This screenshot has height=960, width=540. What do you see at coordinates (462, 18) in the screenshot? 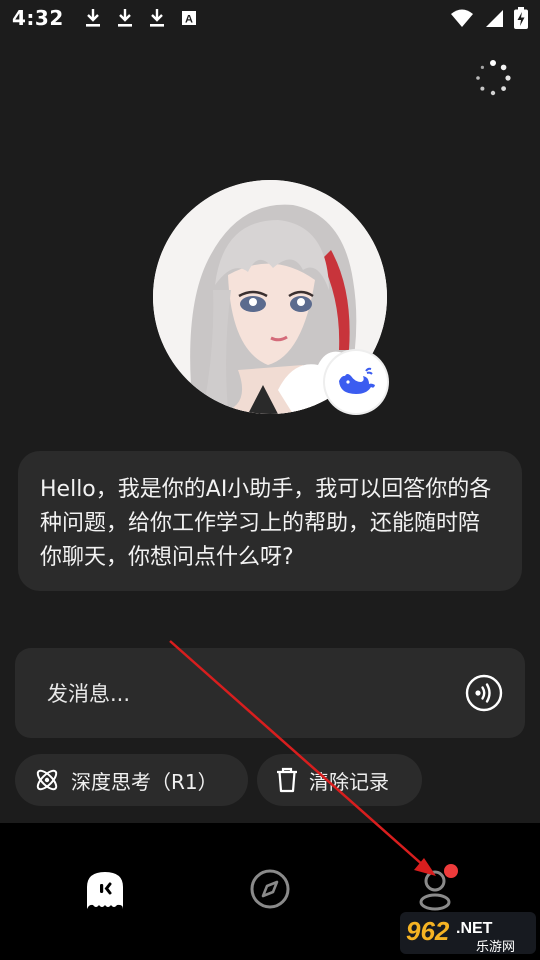
I see `wifi-icon` at bounding box center [462, 18].